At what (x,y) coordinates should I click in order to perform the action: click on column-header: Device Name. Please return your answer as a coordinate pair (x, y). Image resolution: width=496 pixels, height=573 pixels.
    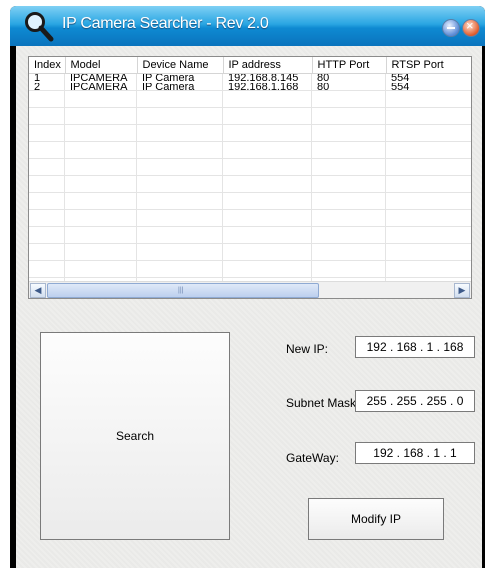
    Looking at the image, I should click on (180, 65).